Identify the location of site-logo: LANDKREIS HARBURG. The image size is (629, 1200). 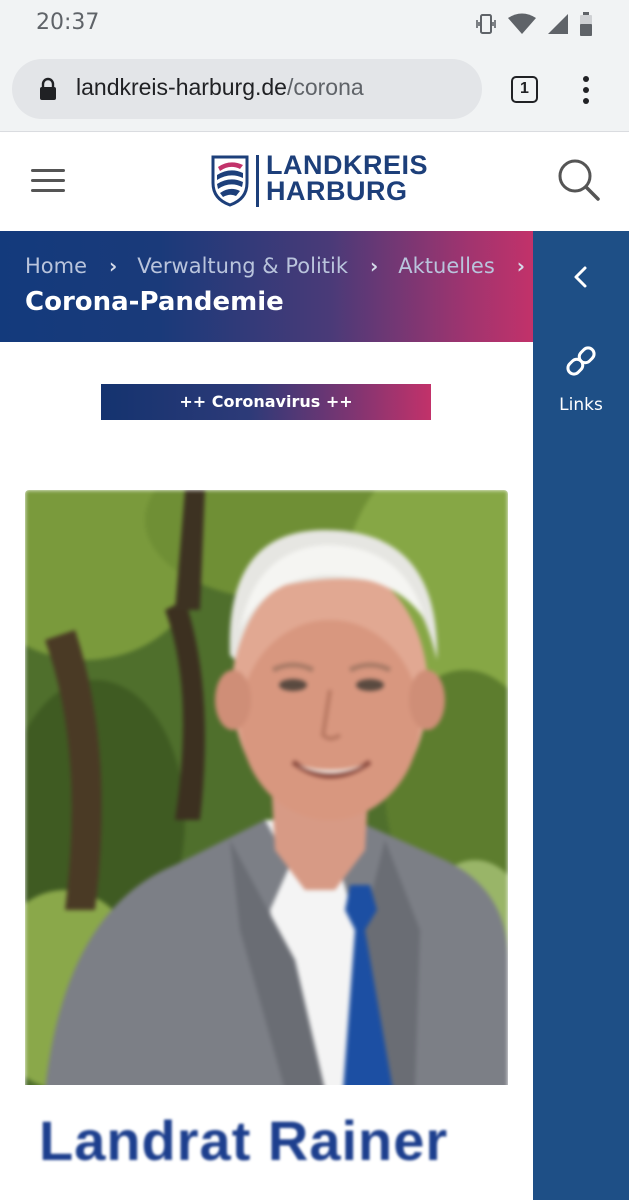
(319, 181).